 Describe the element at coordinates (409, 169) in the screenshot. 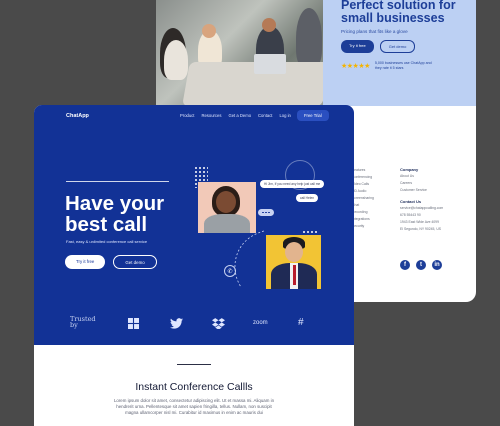

I see `footer-company-heading: Company` at that location.